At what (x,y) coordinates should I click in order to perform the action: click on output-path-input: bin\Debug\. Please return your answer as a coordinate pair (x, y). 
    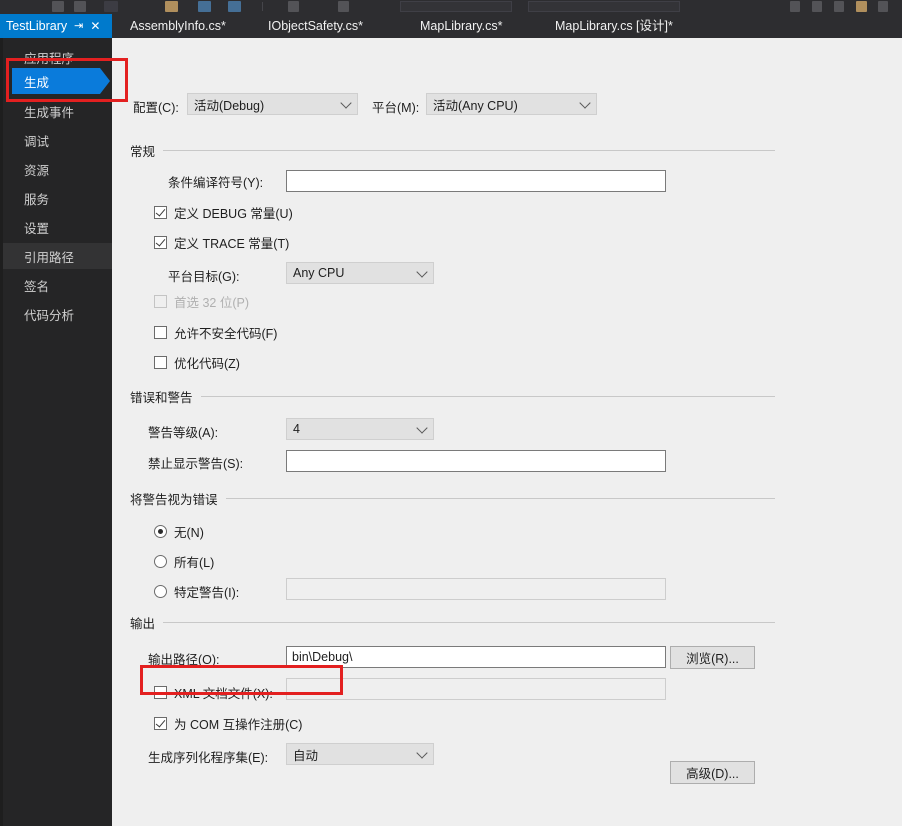
    Looking at the image, I should click on (476, 657).